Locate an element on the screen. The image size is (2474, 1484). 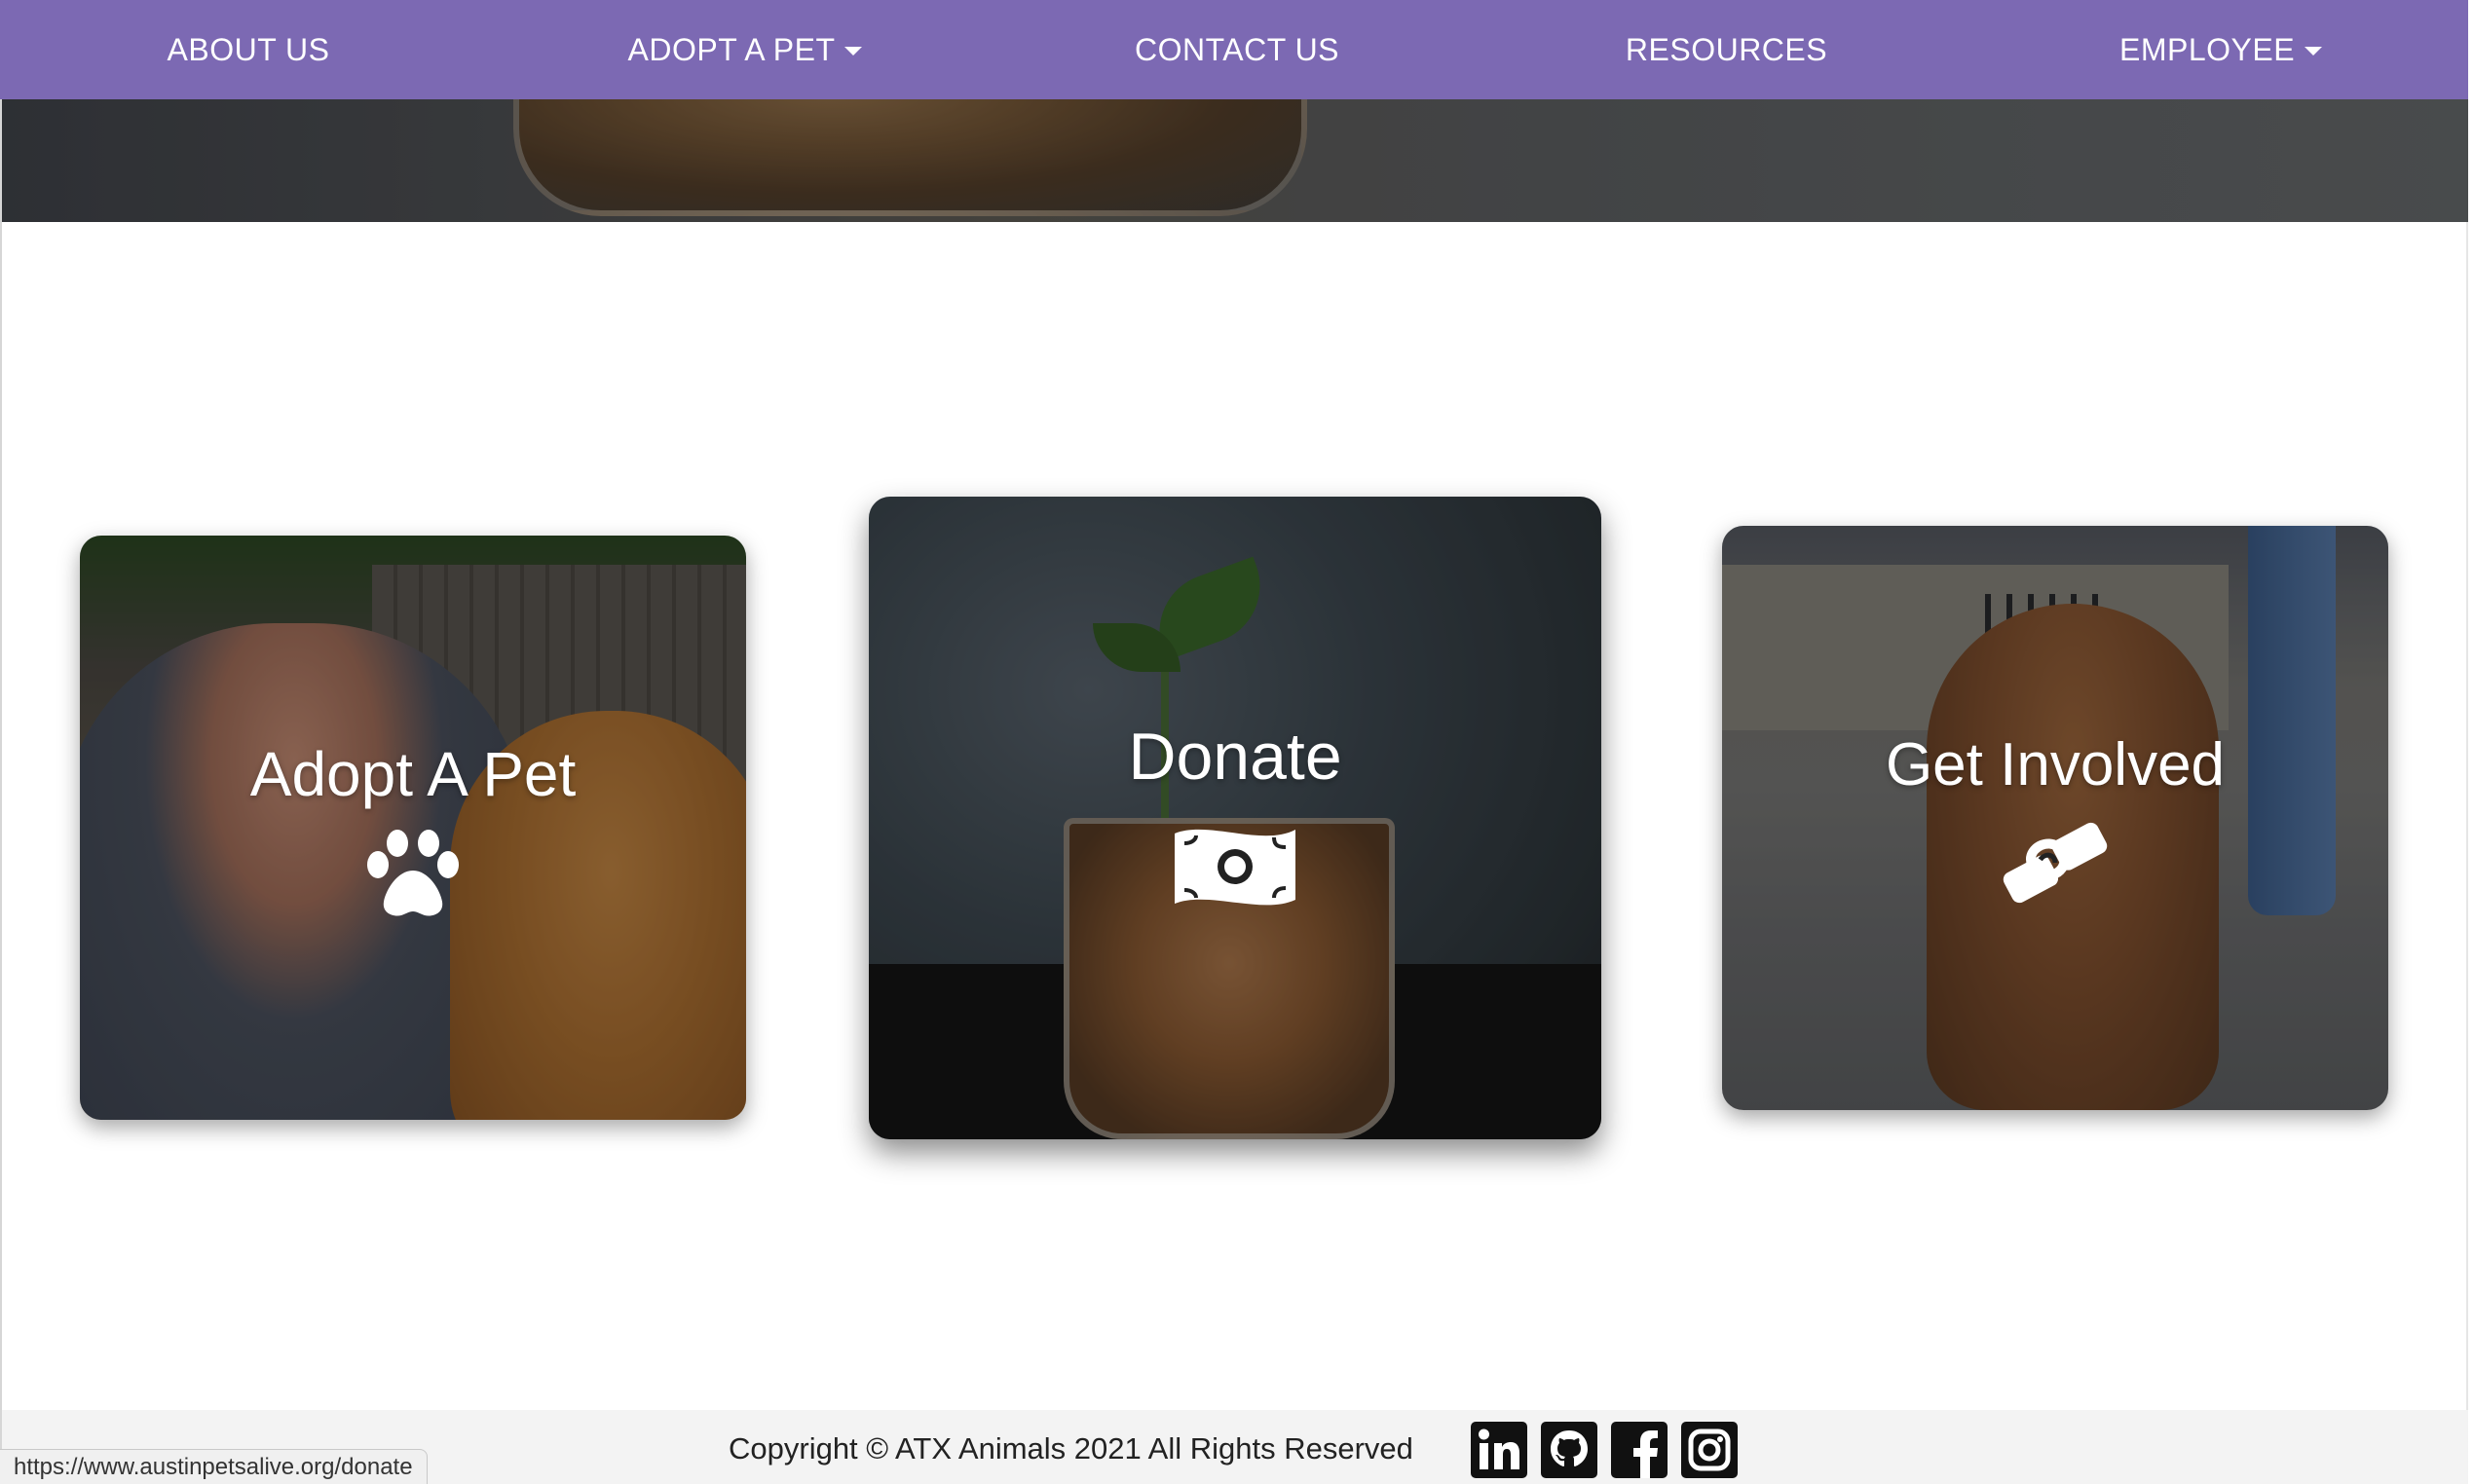
nav-about-us: ABOUT US is located at coordinates (248, 49).